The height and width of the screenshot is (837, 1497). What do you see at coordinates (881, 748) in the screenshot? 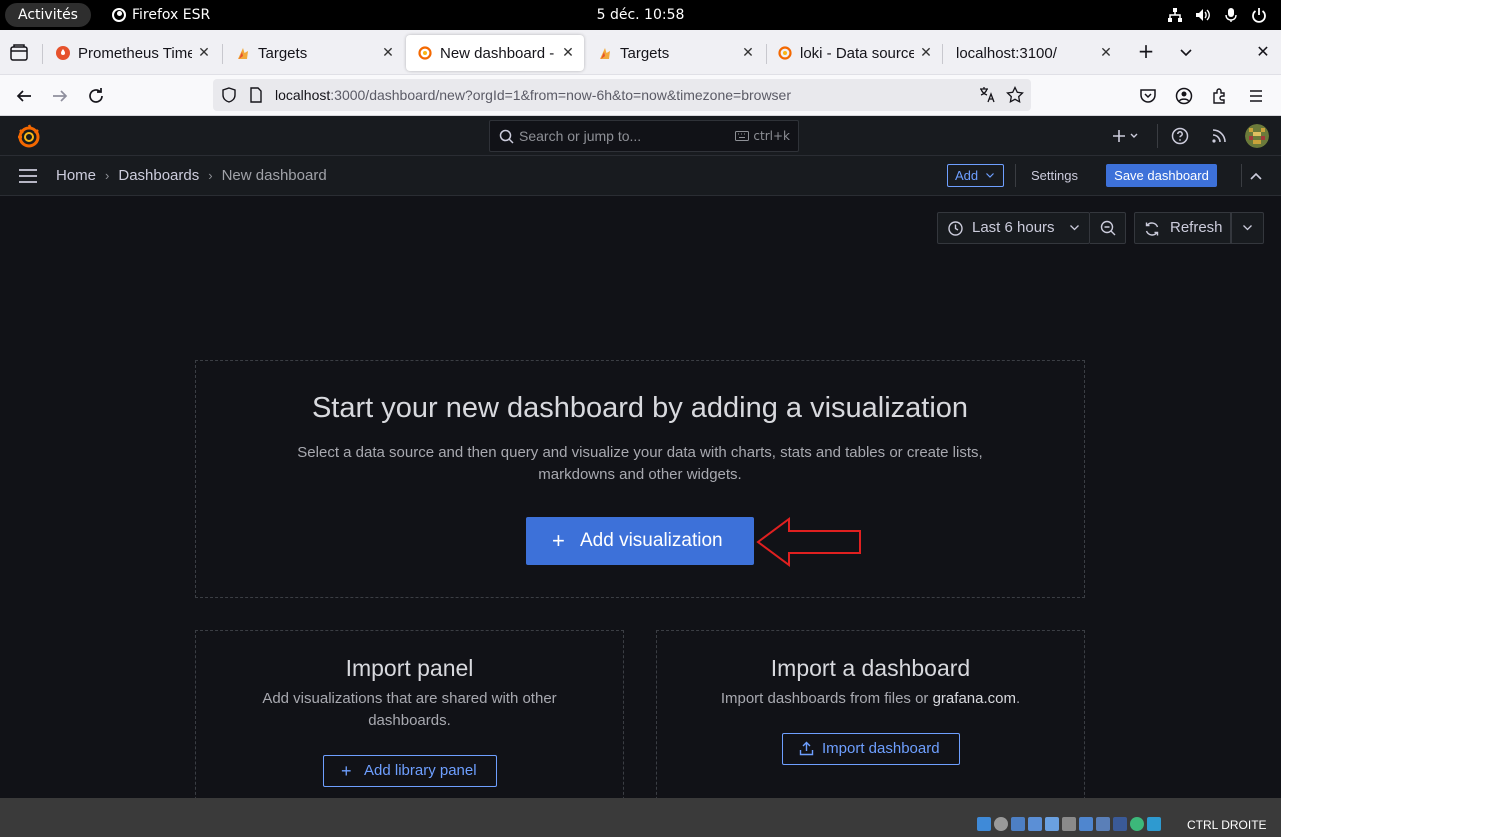
I see `import-dashboard-label: Import dashboard` at bounding box center [881, 748].